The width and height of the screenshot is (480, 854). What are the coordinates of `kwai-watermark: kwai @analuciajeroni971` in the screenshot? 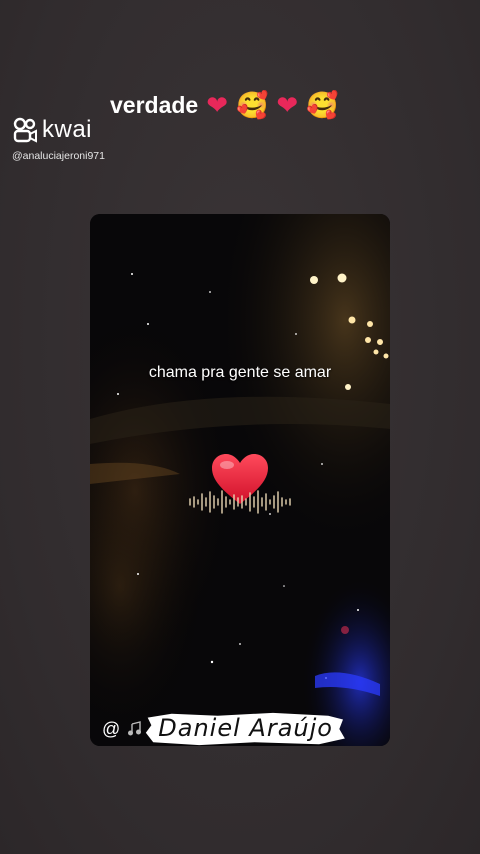 It's located at (62, 139).